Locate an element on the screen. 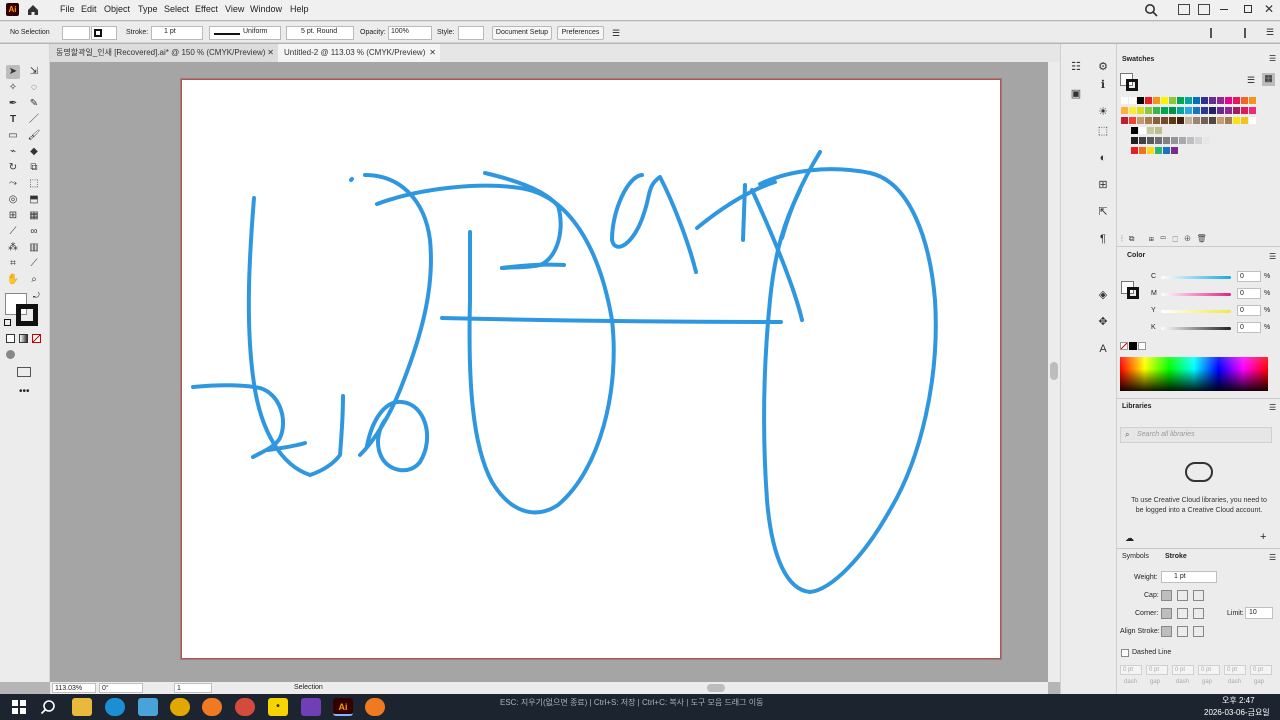 The image size is (1280, 720). gradient-panel-icon: ▣ is located at coordinates (1076, 94).